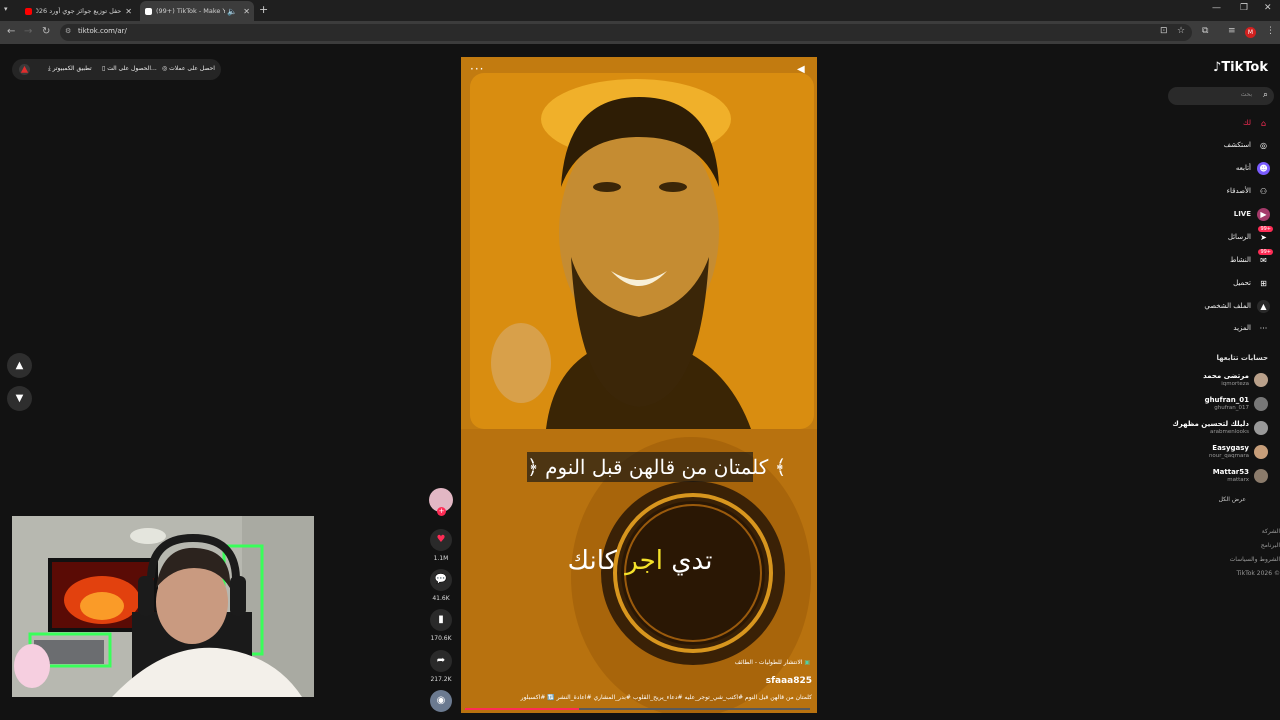  I want to click on account-handle: nour_qaqmara, so click(1228, 456).